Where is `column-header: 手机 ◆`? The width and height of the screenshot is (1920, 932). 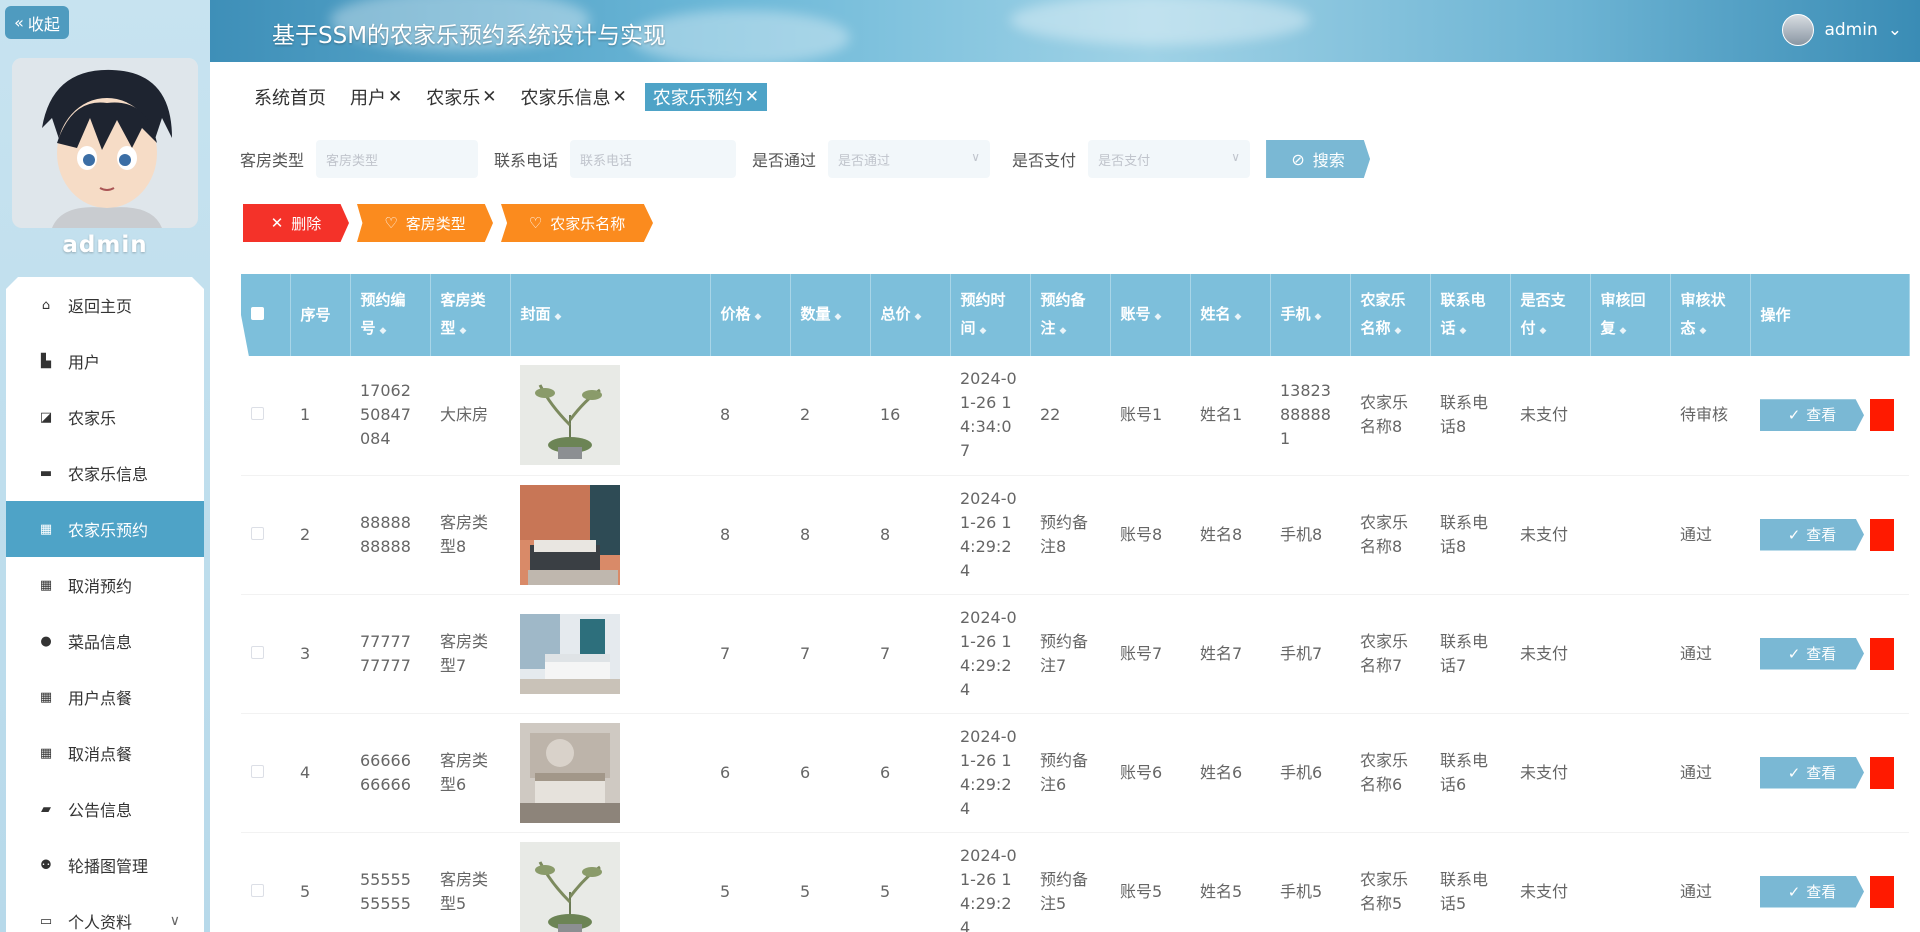 column-header: 手机 ◆ is located at coordinates (1310, 315).